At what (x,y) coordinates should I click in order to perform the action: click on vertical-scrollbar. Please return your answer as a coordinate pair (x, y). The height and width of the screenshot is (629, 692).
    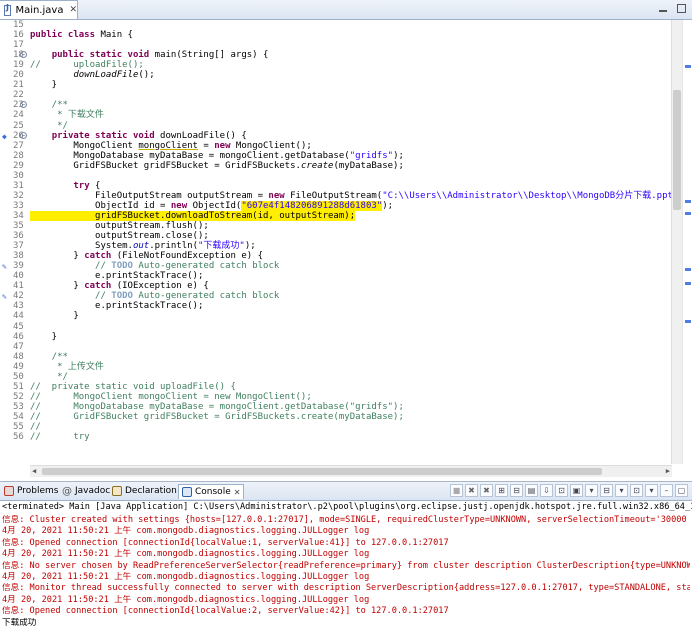
    Looking at the image, I should click on (676, 242).